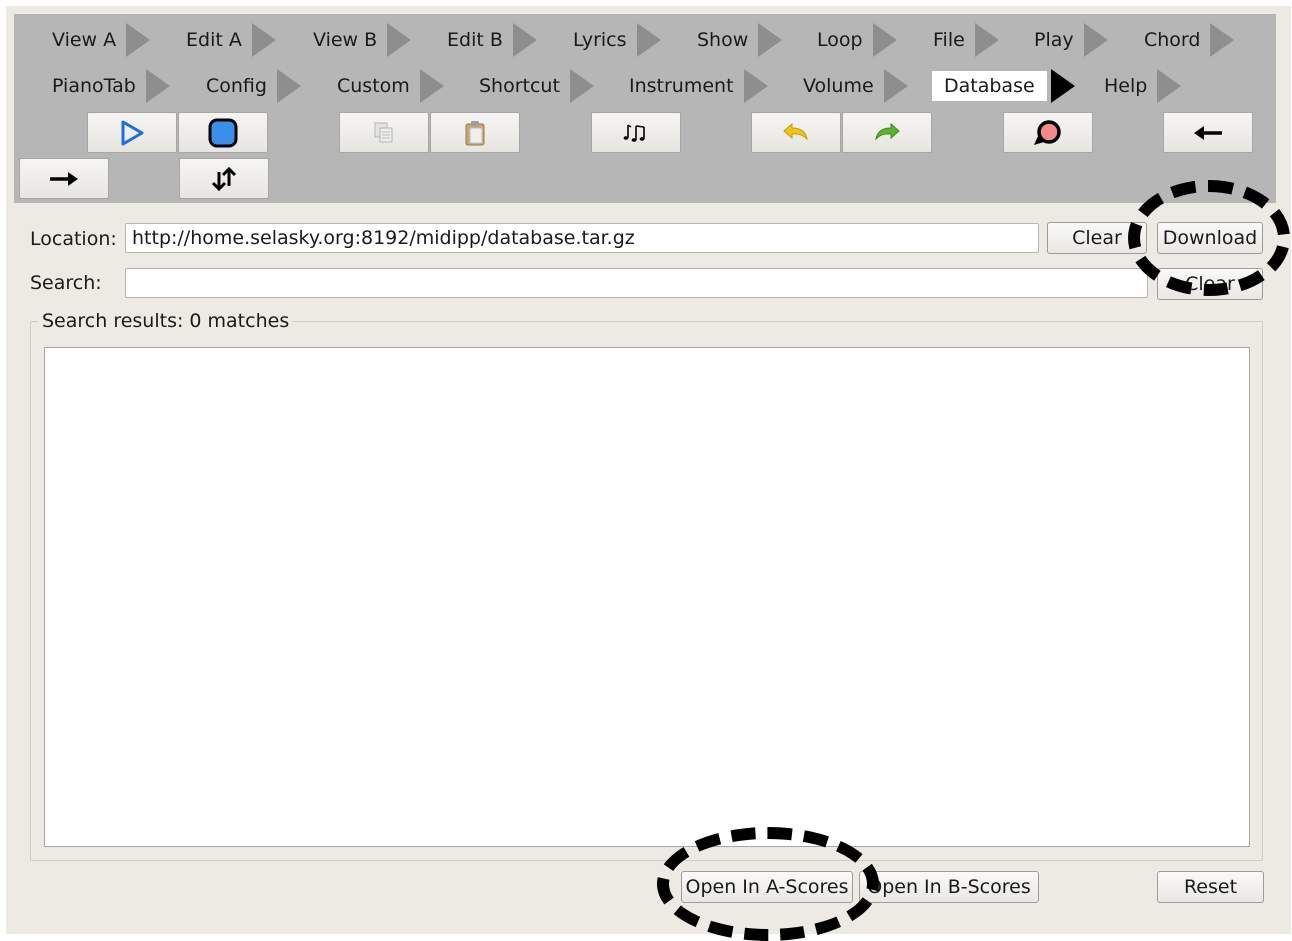  I want to click on paste-button, so click(475, 132).